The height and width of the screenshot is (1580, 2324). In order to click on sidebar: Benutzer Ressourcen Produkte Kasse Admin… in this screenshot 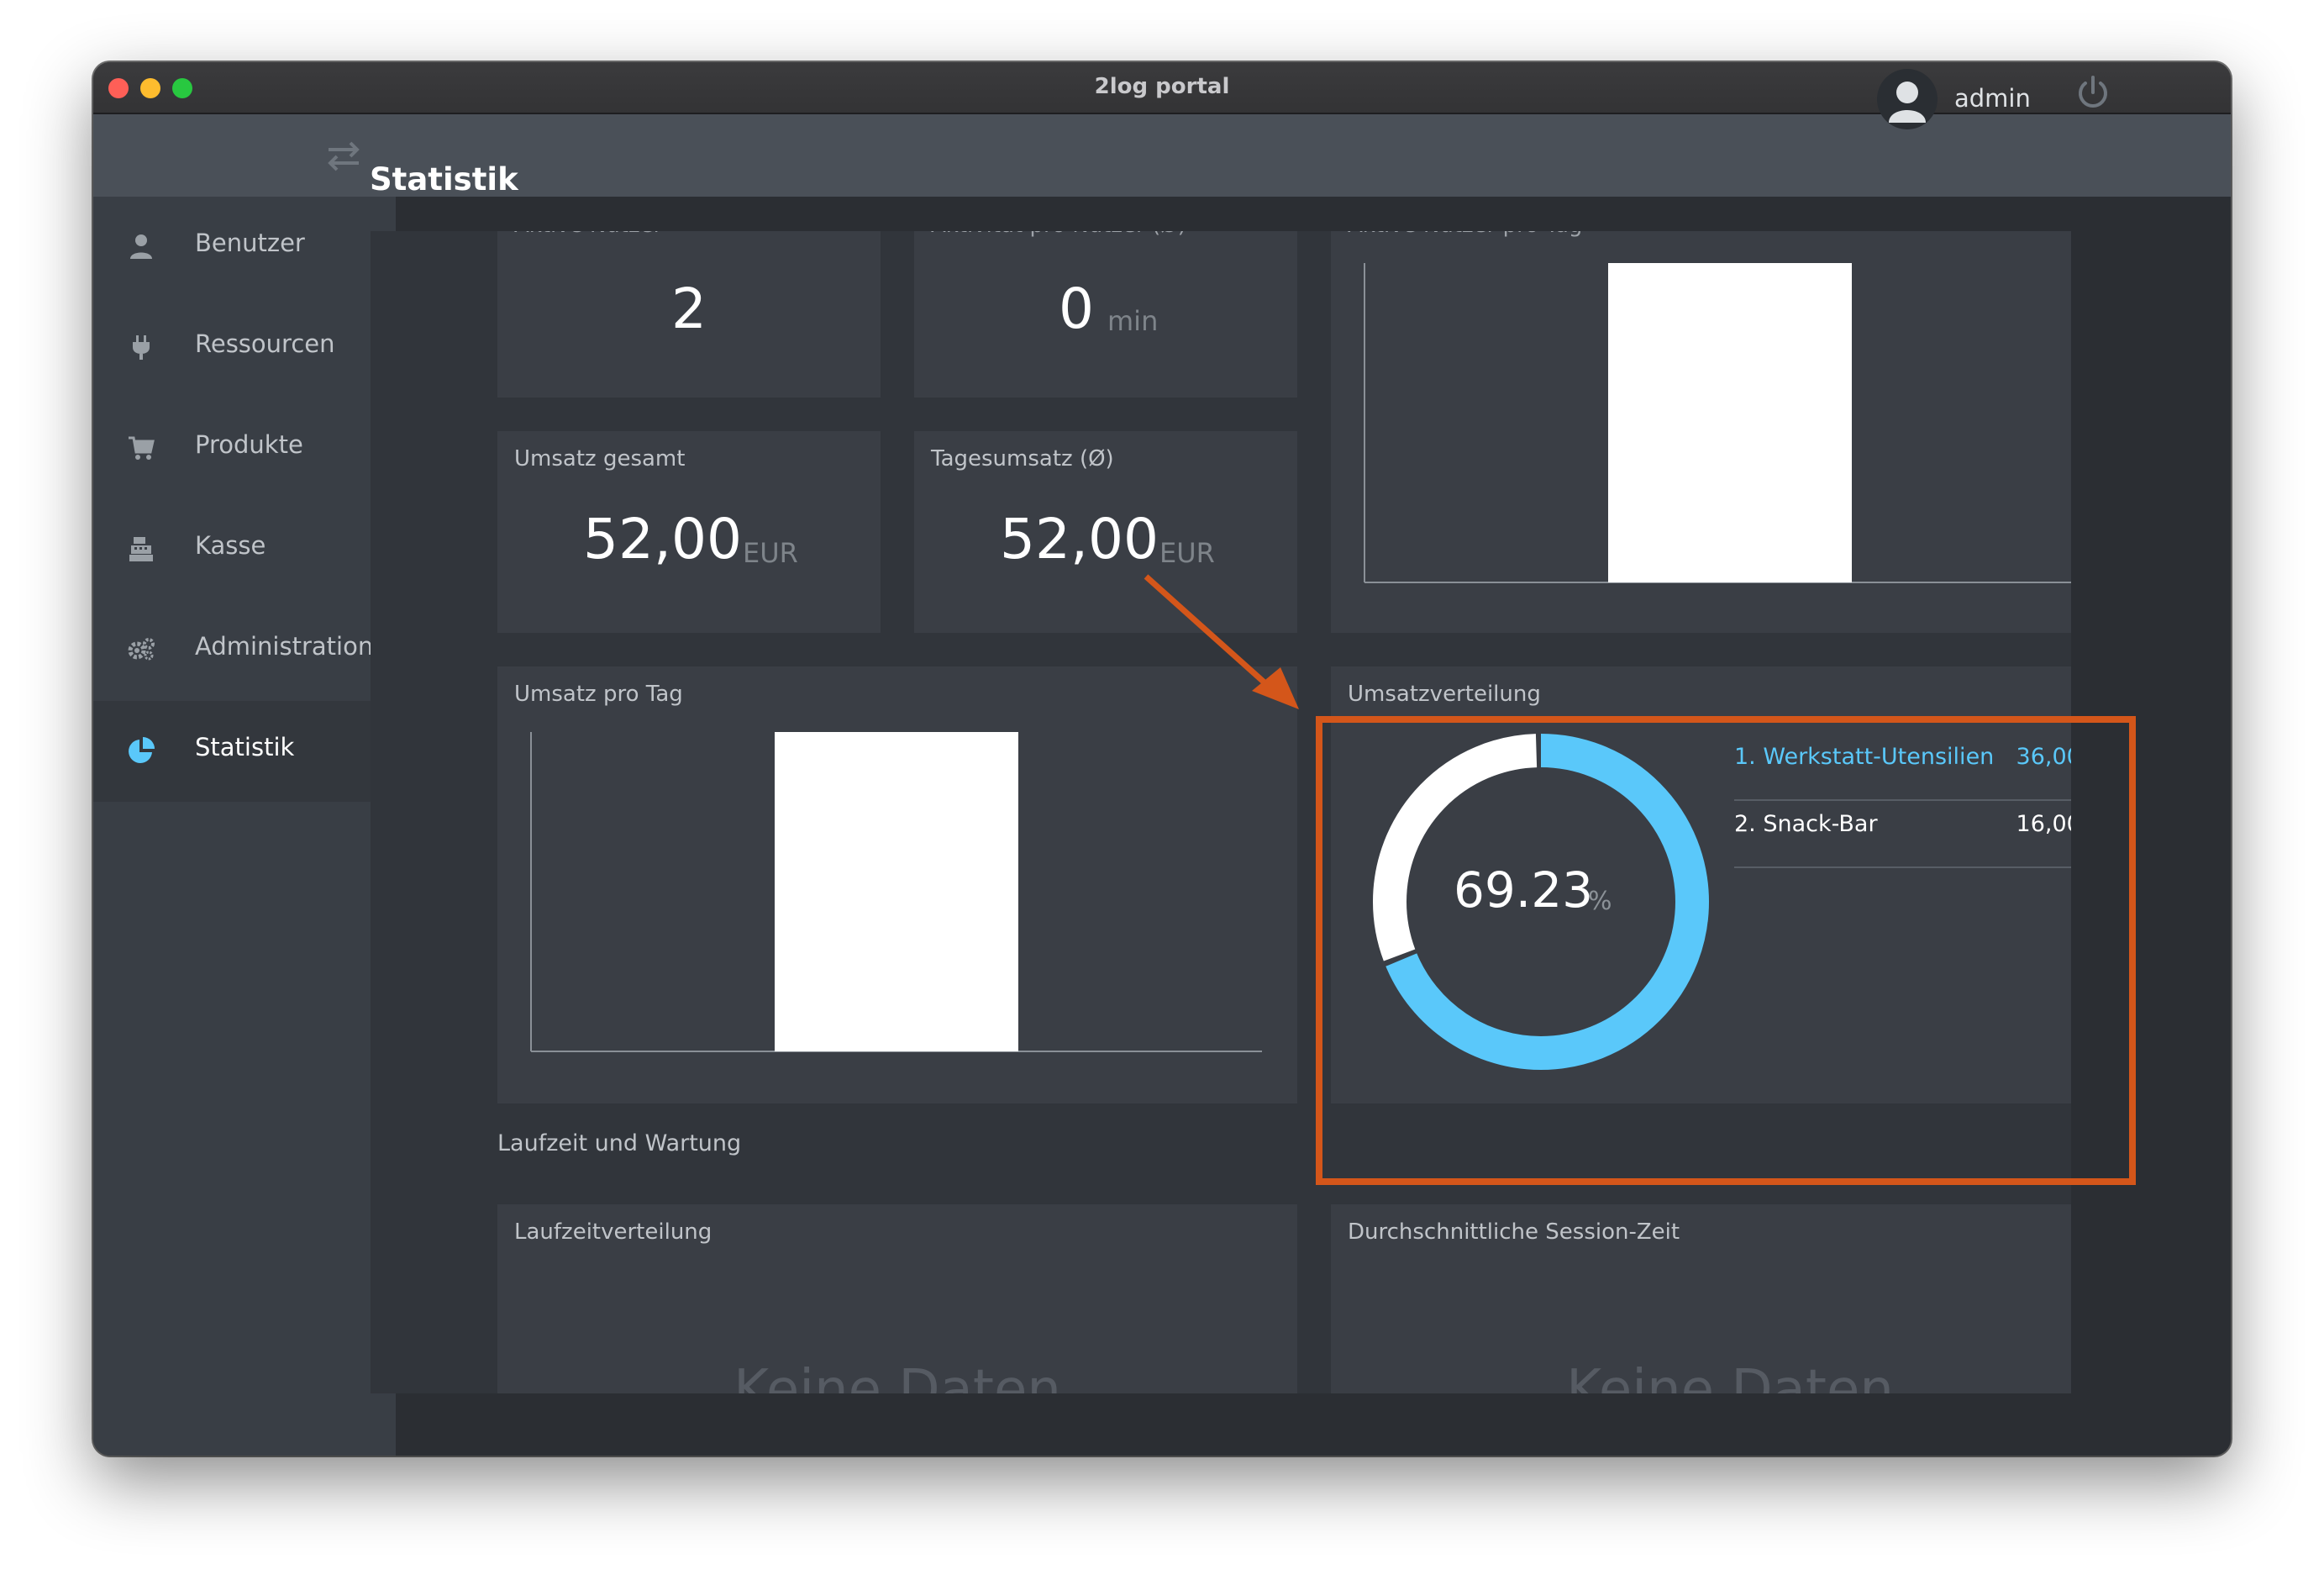, I will do `click(244, 826)`.